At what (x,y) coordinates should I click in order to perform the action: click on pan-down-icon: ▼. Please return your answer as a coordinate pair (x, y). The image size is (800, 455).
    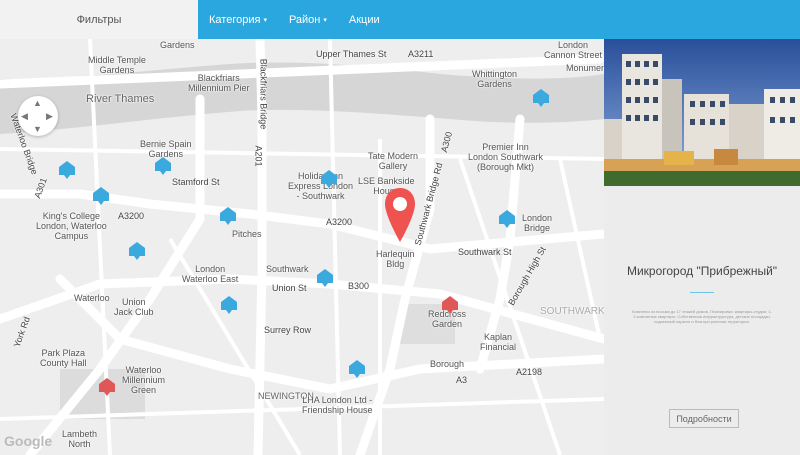
    Looking at the image, I should click on (37, 129).